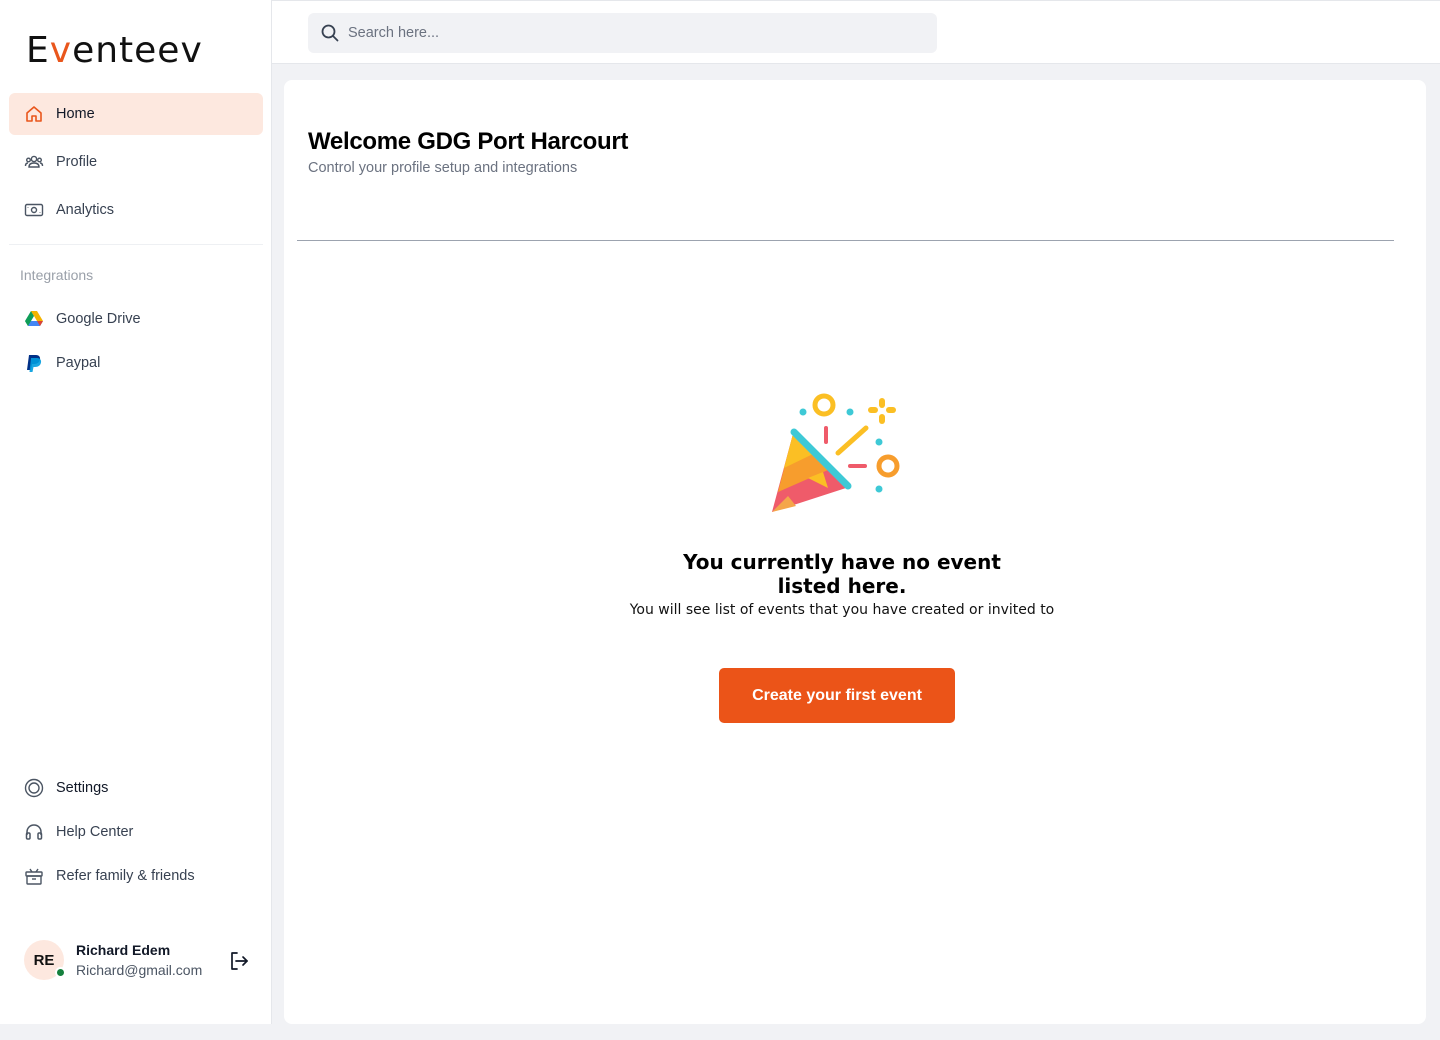 Image resolution: width=1440 pixels, height=1040 pixels. Describe the element at coordinates (136, 244) in the screenshot. I see `sidebar-divider` at that location.